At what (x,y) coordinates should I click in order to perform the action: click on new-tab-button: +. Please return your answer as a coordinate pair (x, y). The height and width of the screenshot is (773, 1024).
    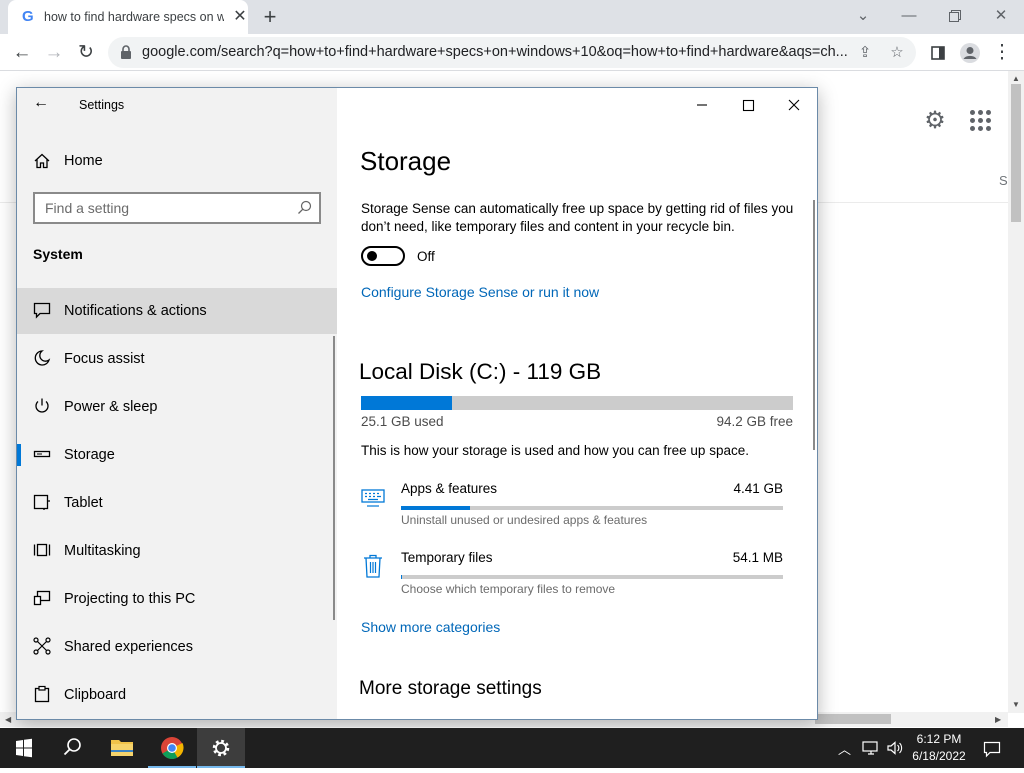
    Looking at the image, I should click on (270, 17).